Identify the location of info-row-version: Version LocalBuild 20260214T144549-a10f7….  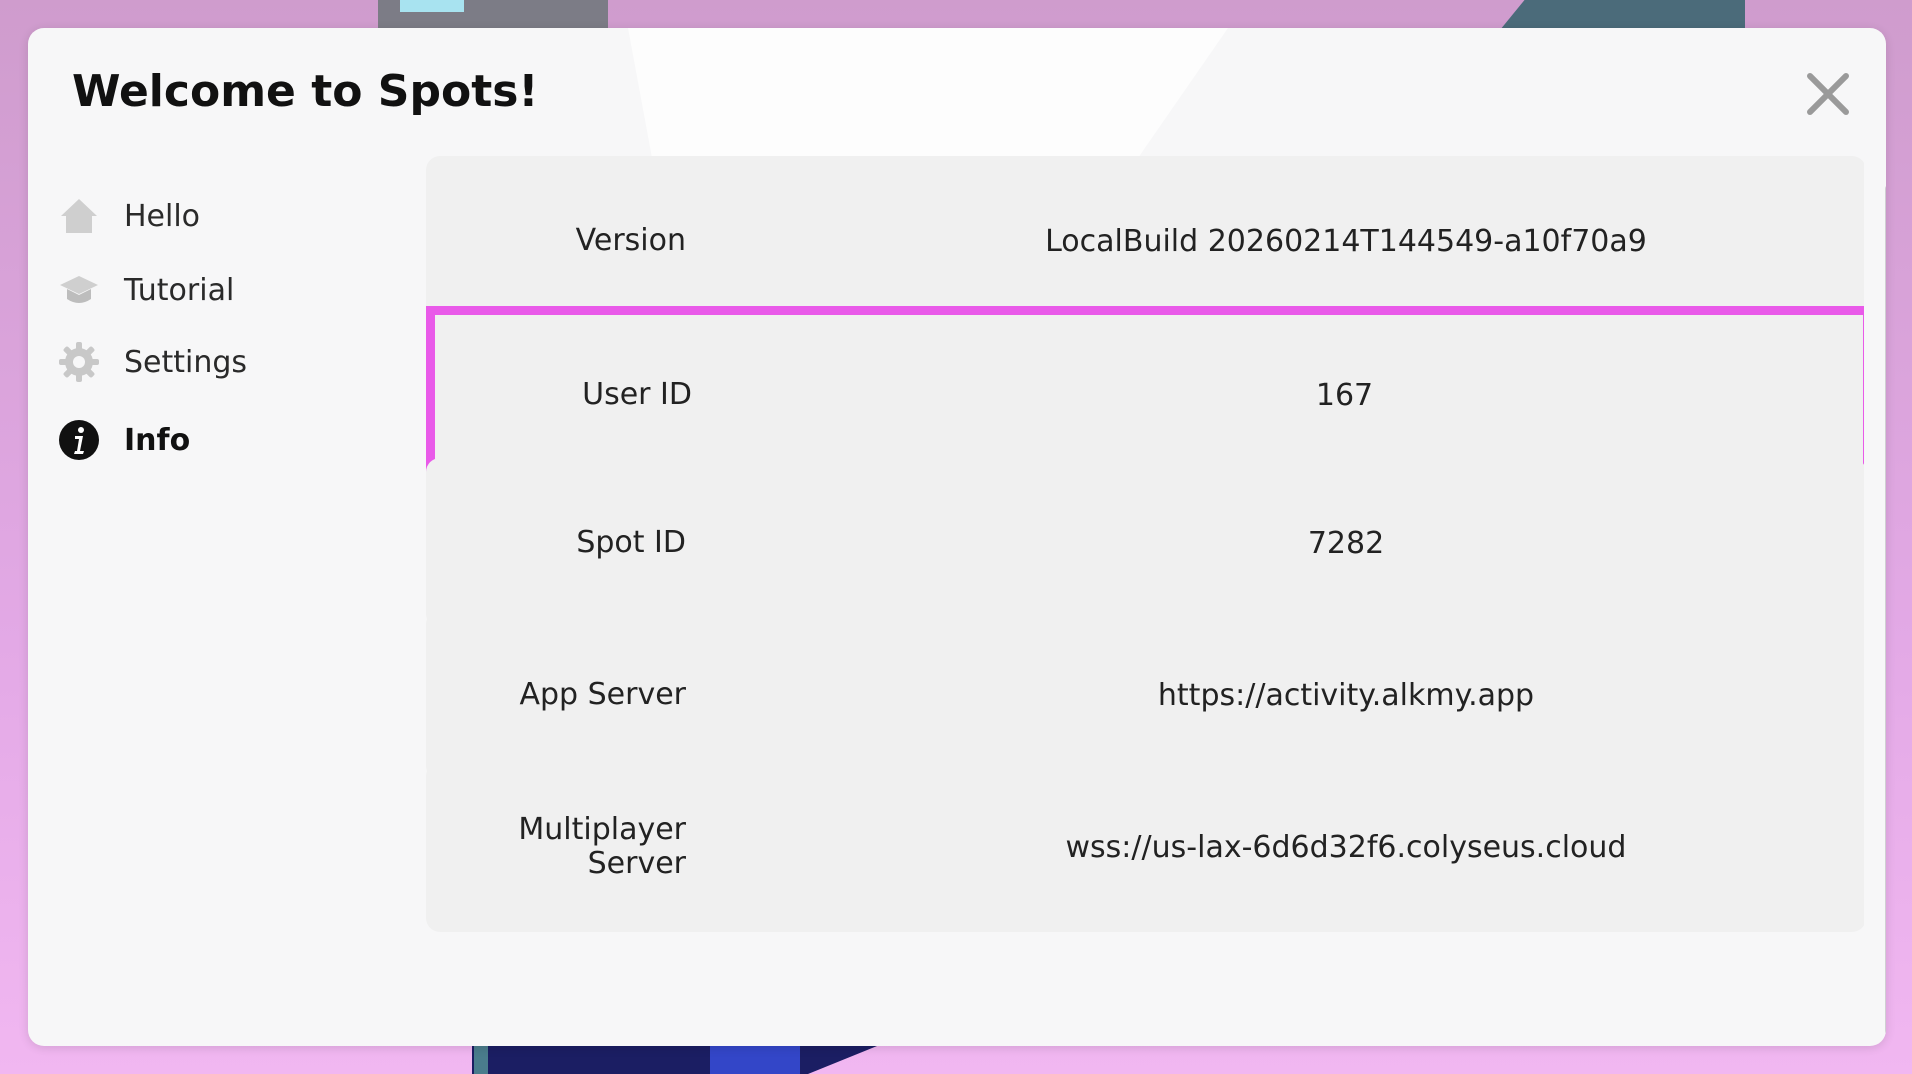
(1145, 241).